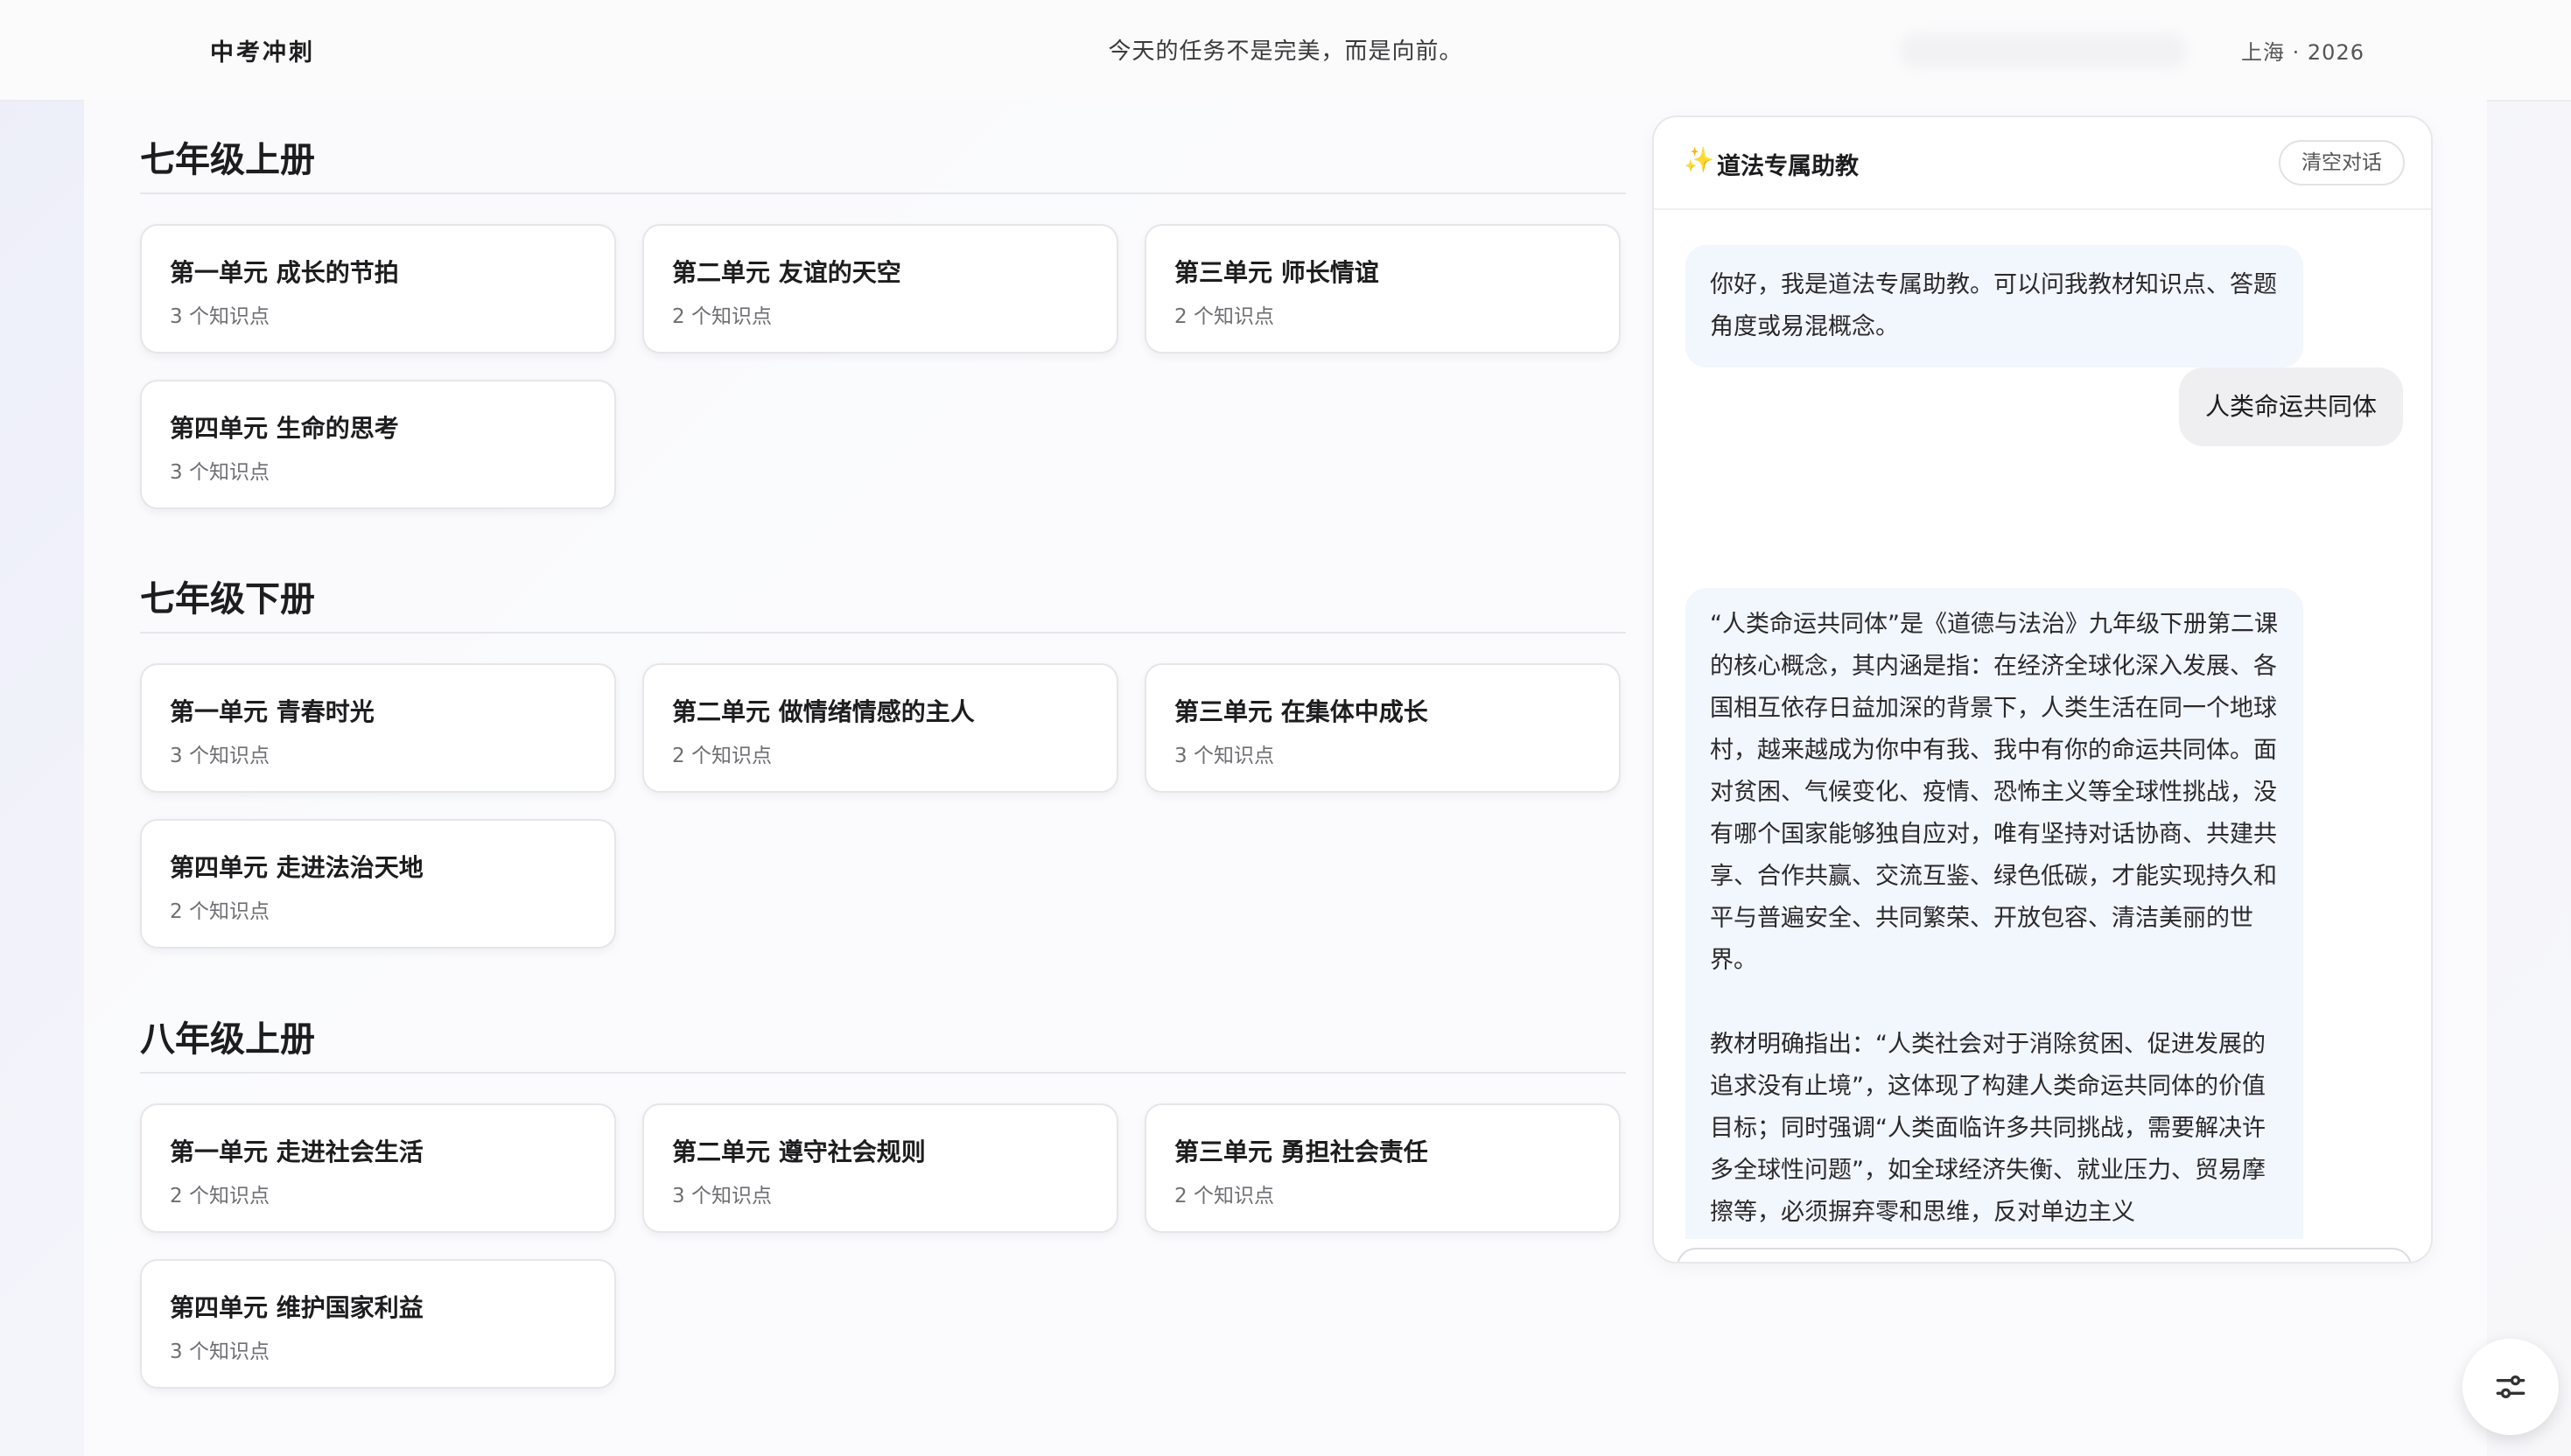  Describe the element at coordinates (880, 1168) in the screenshot. I see `unit-card: 第二单元 遵守社会规则 3 个知识点` at that location.